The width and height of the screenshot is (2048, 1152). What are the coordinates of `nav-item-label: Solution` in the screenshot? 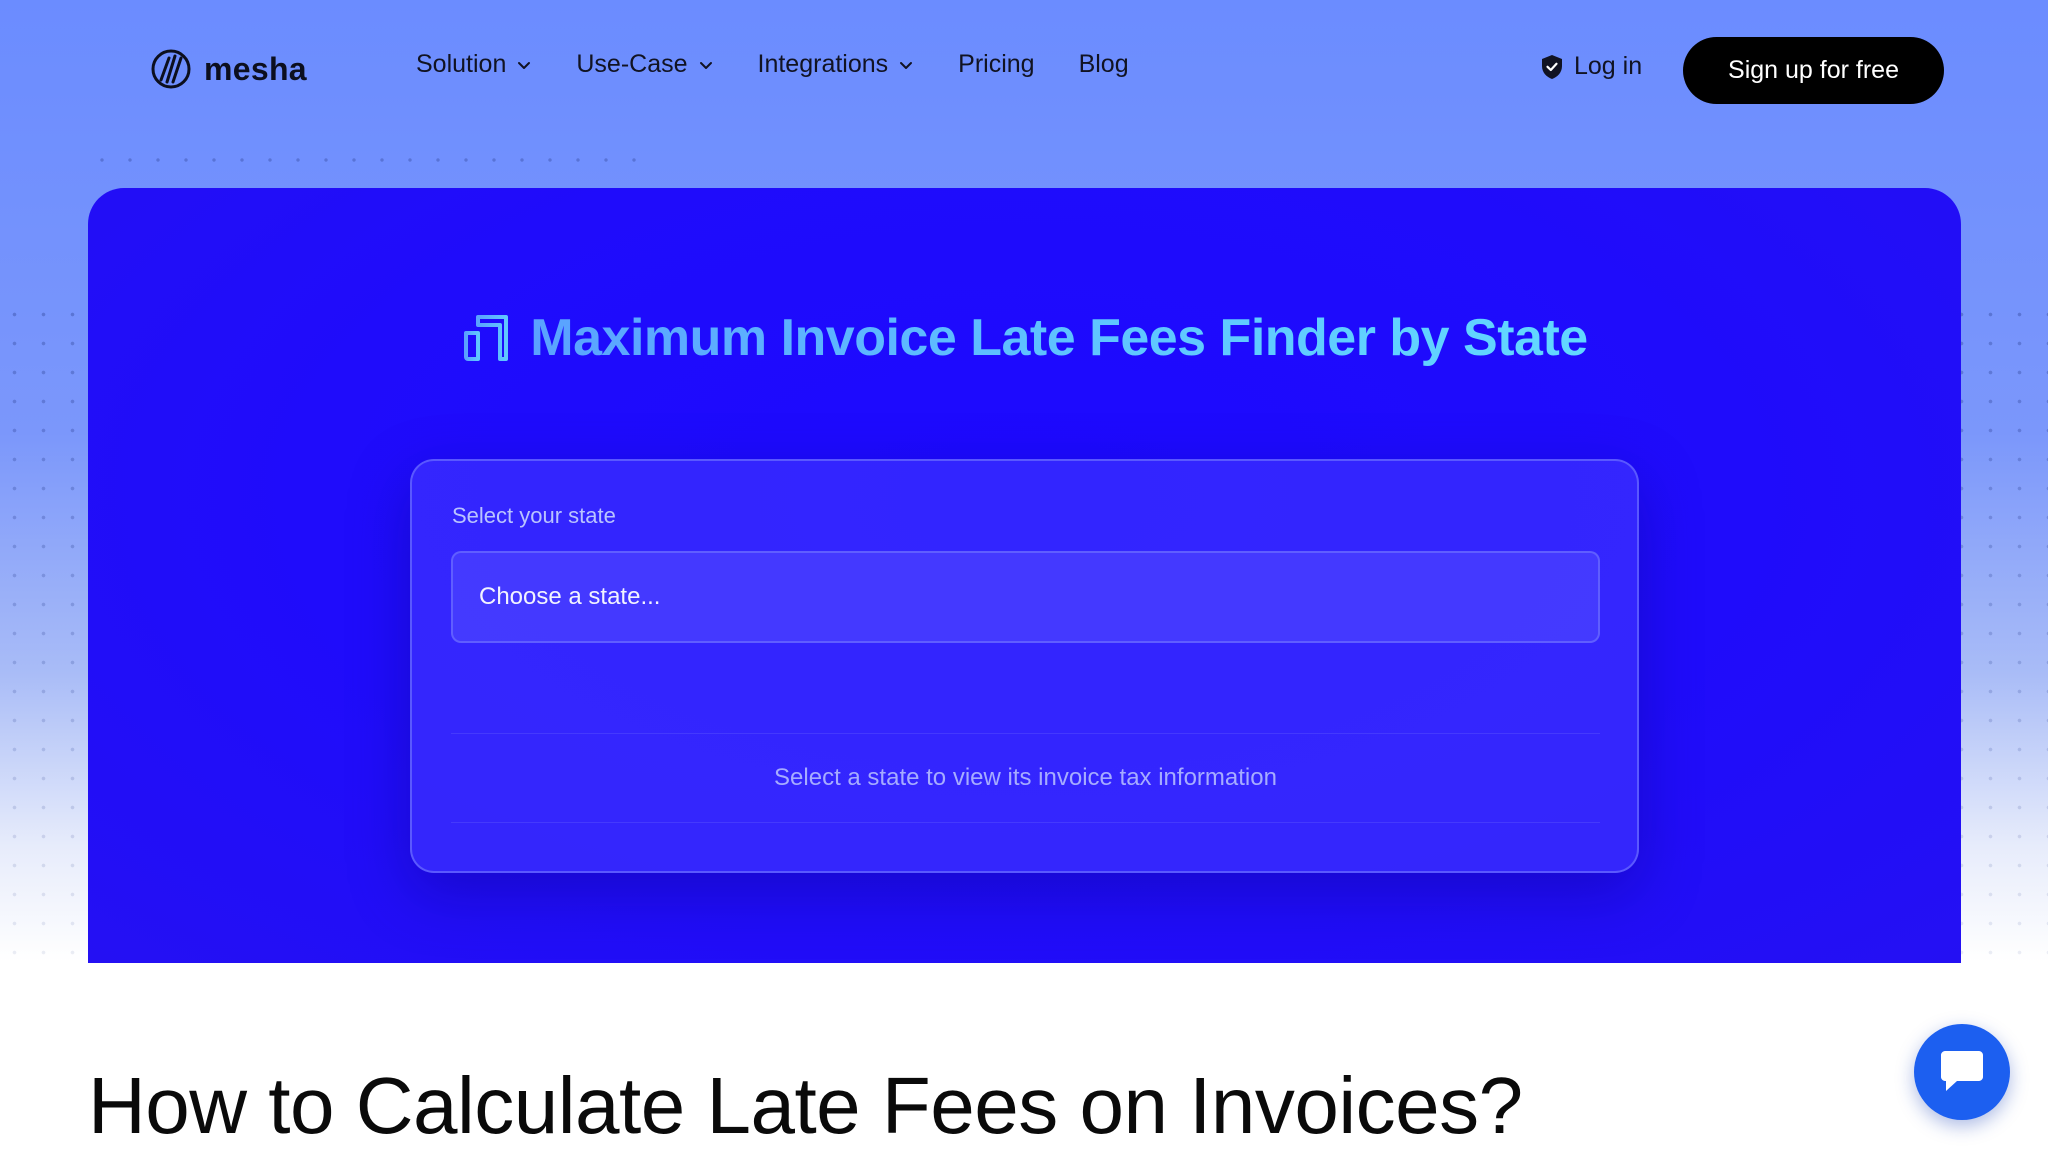 It's located at (461, 64).